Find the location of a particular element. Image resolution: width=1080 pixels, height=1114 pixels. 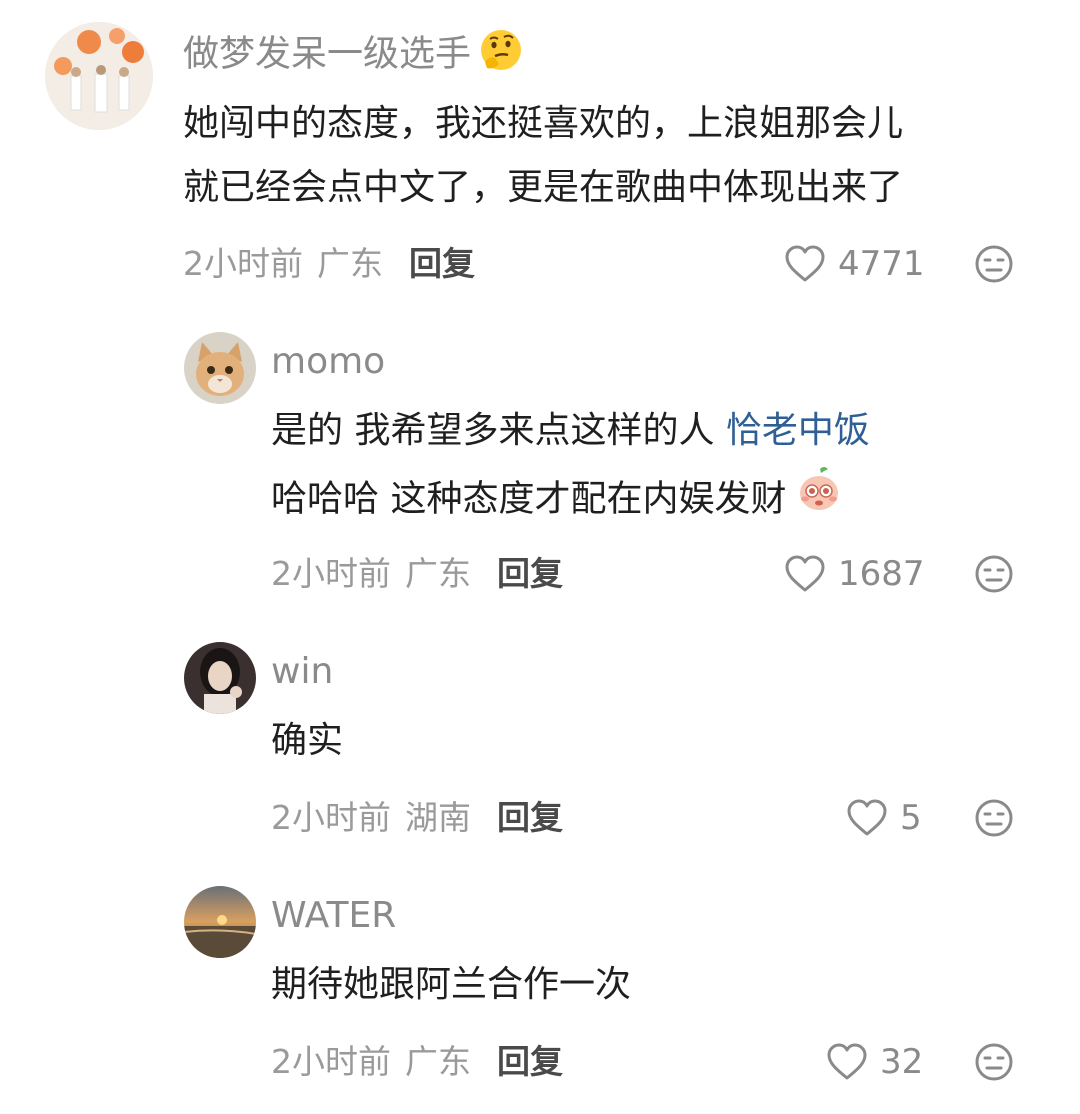

username: 做梦发呆一级选手 is located at coordinates (353, 55).